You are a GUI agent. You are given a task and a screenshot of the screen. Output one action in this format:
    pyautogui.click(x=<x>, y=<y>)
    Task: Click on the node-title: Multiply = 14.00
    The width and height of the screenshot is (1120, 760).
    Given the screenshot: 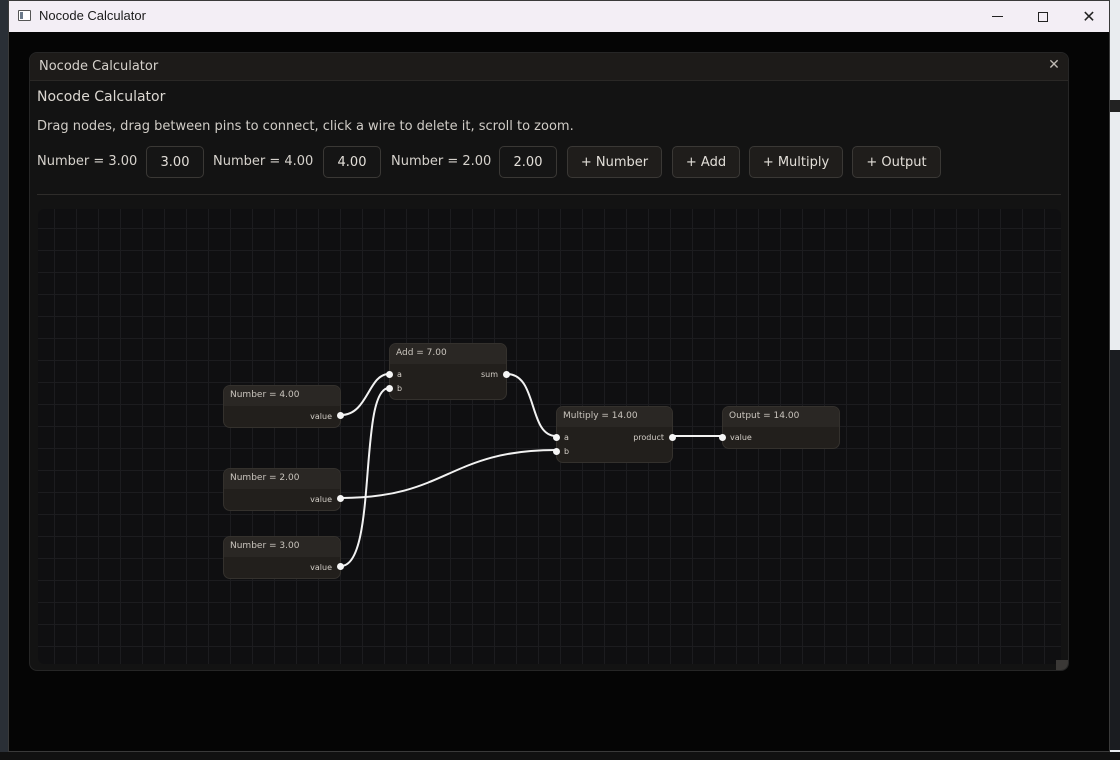 What is the action you would take?
    pyautogui.click(x=600, y=416)
    